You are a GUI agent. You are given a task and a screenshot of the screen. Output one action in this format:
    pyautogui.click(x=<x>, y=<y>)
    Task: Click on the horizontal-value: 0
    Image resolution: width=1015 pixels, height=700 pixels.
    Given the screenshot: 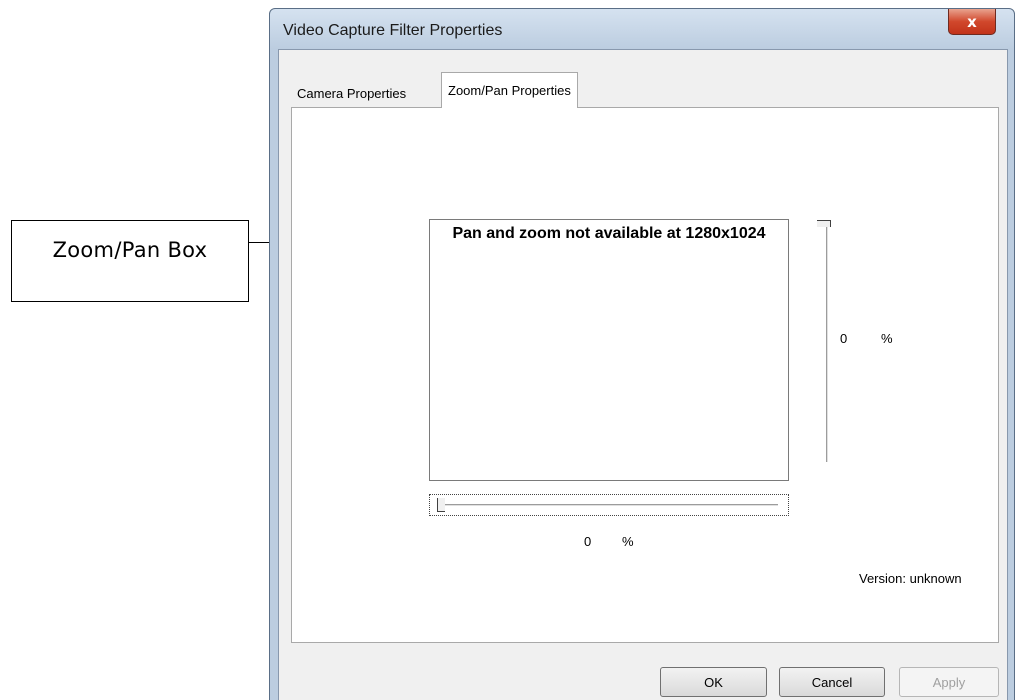 What is the action you would take?
    pyautogui.click(x=588, y=541)
    